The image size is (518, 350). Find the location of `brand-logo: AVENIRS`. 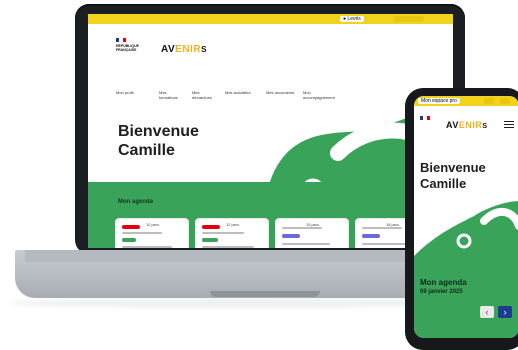

brand-logo: AVENIRS is located at coordinates (184, 49).